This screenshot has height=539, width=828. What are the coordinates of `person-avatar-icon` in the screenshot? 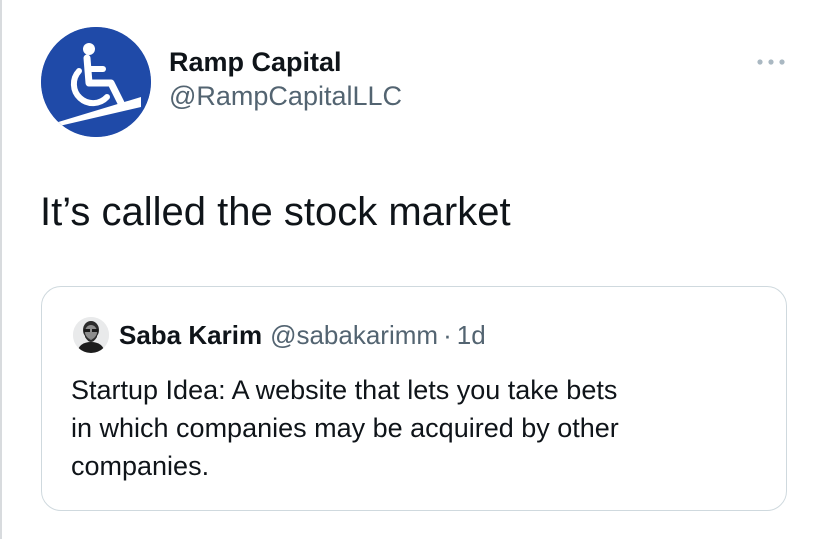 It's located at (91, 335).